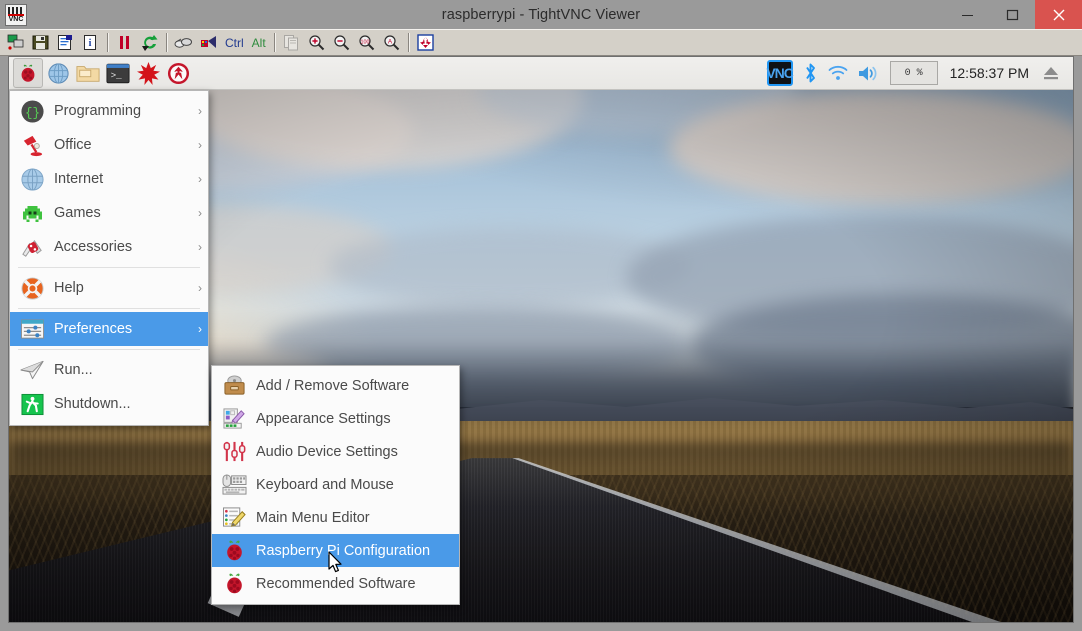  I want to click on menu-item-preferences: Preferences ›, so click(109, 329).